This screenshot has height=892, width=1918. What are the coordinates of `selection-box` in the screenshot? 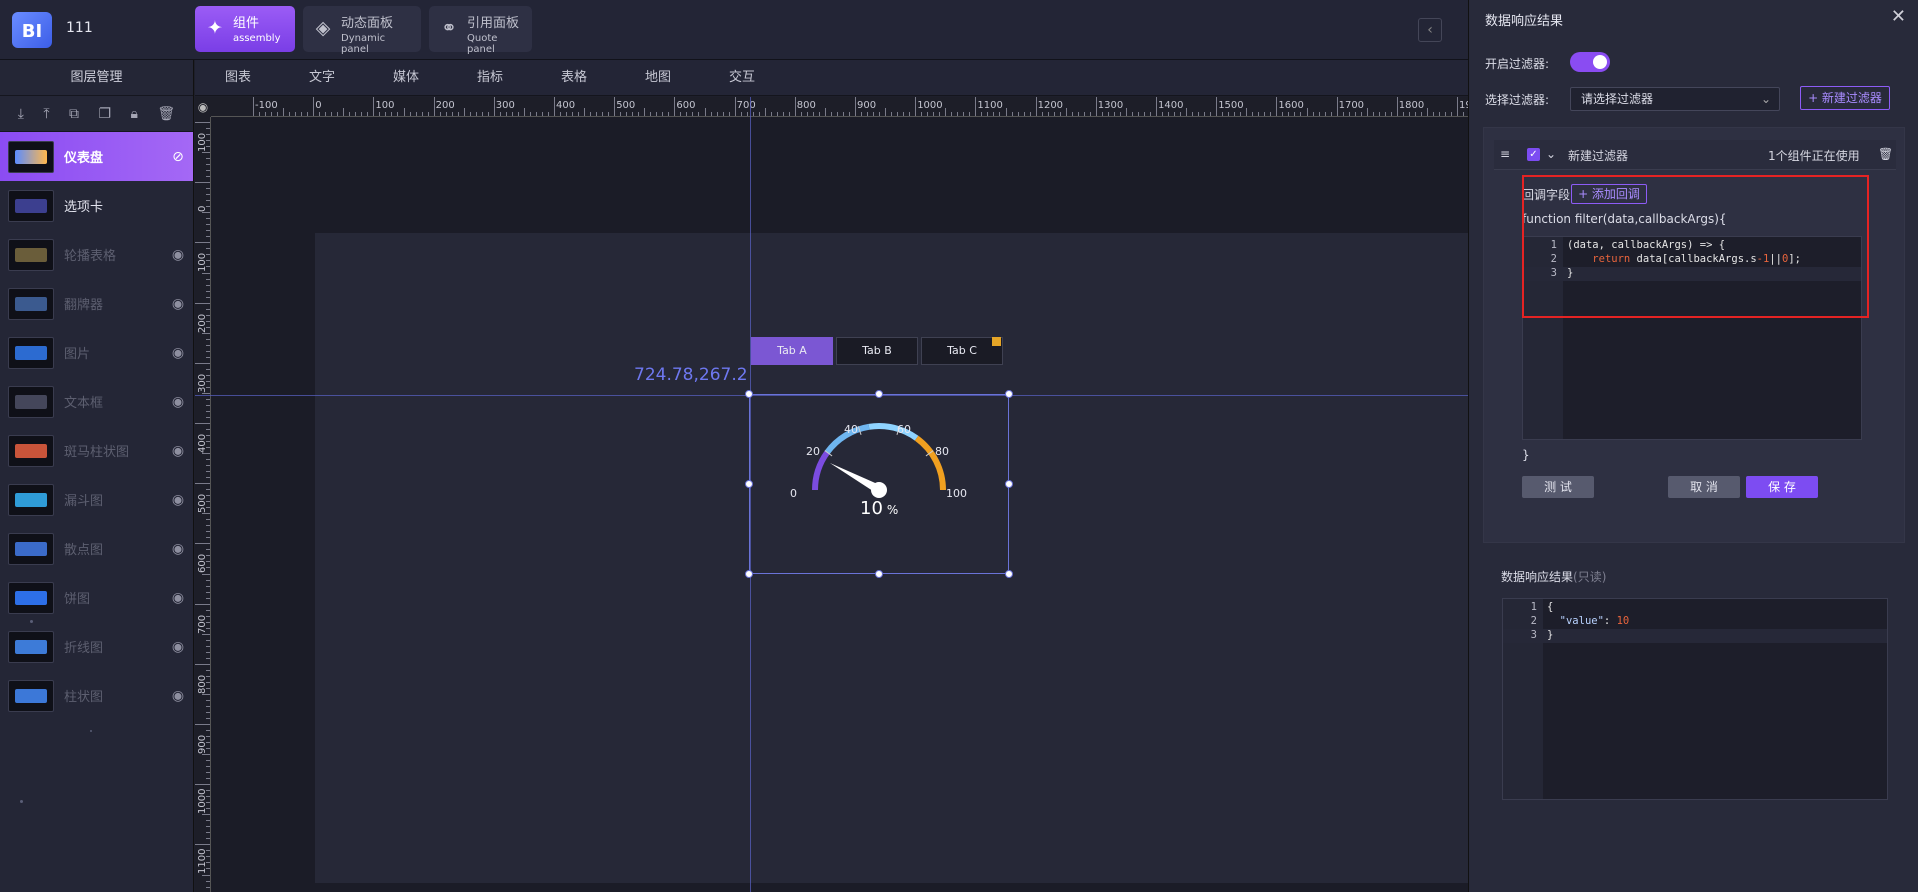 It's located at (879, 484).